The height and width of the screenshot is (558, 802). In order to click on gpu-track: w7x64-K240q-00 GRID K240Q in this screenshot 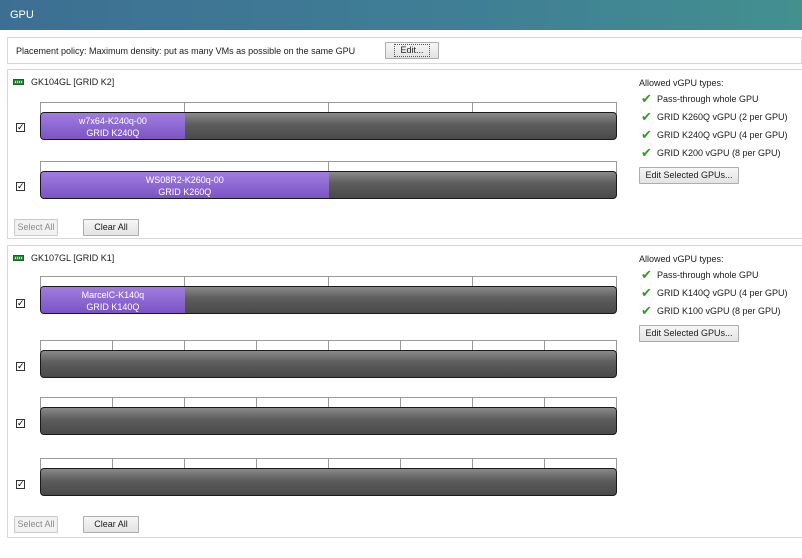, I will do `click(328, 121)`.